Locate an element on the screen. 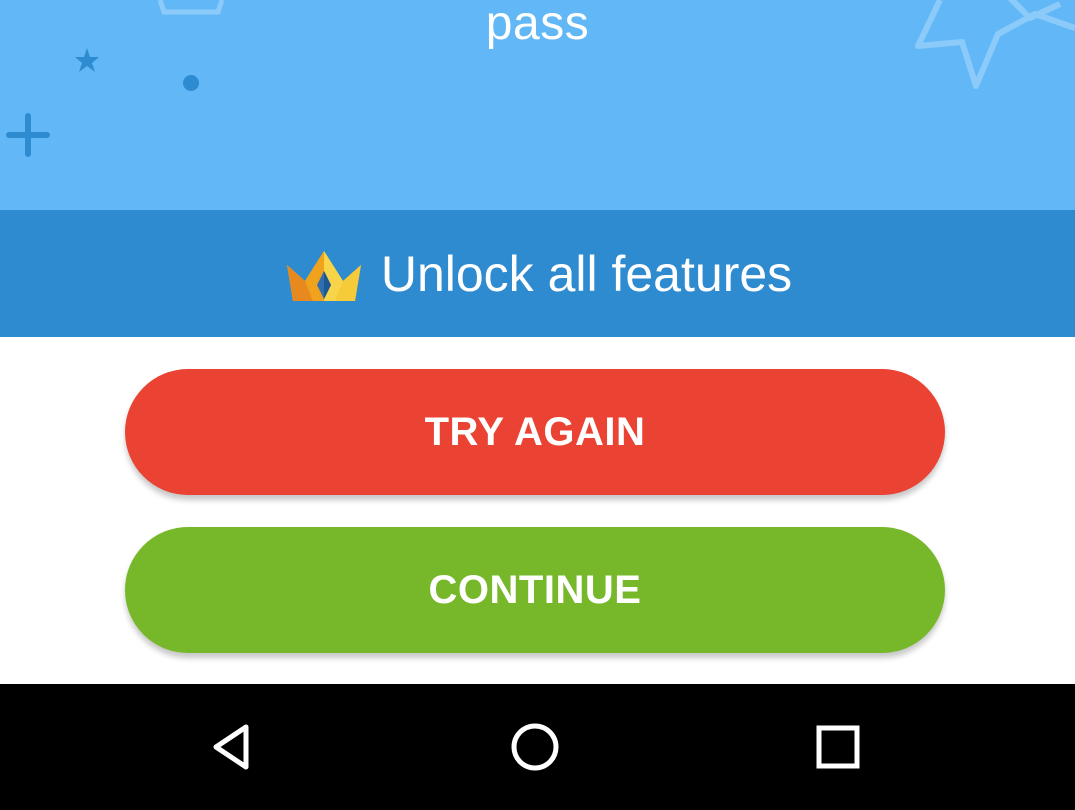 The image size is (1075, 810). crown-icon is located at coordinates (323, 275).